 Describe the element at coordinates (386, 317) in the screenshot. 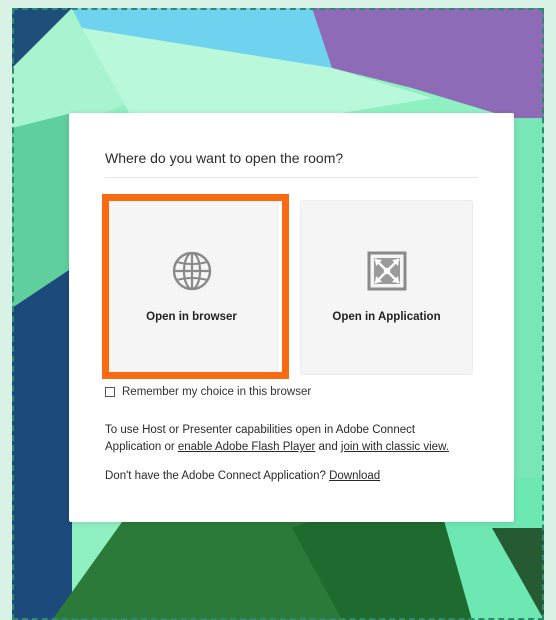

I see `open-in-application-label: Open in Application` at that location.